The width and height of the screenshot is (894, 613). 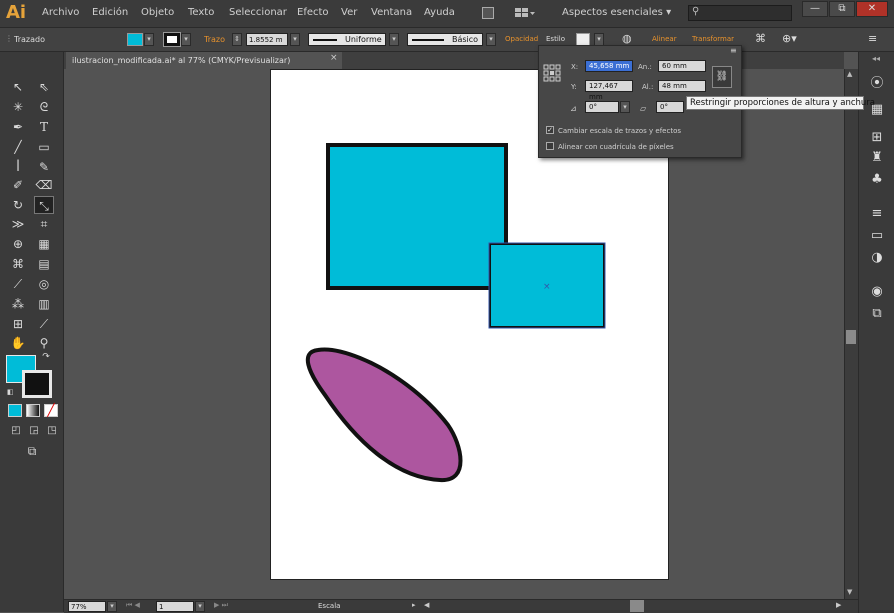 I want to click on zoom-field: 77%, so click(x=87, y=606).